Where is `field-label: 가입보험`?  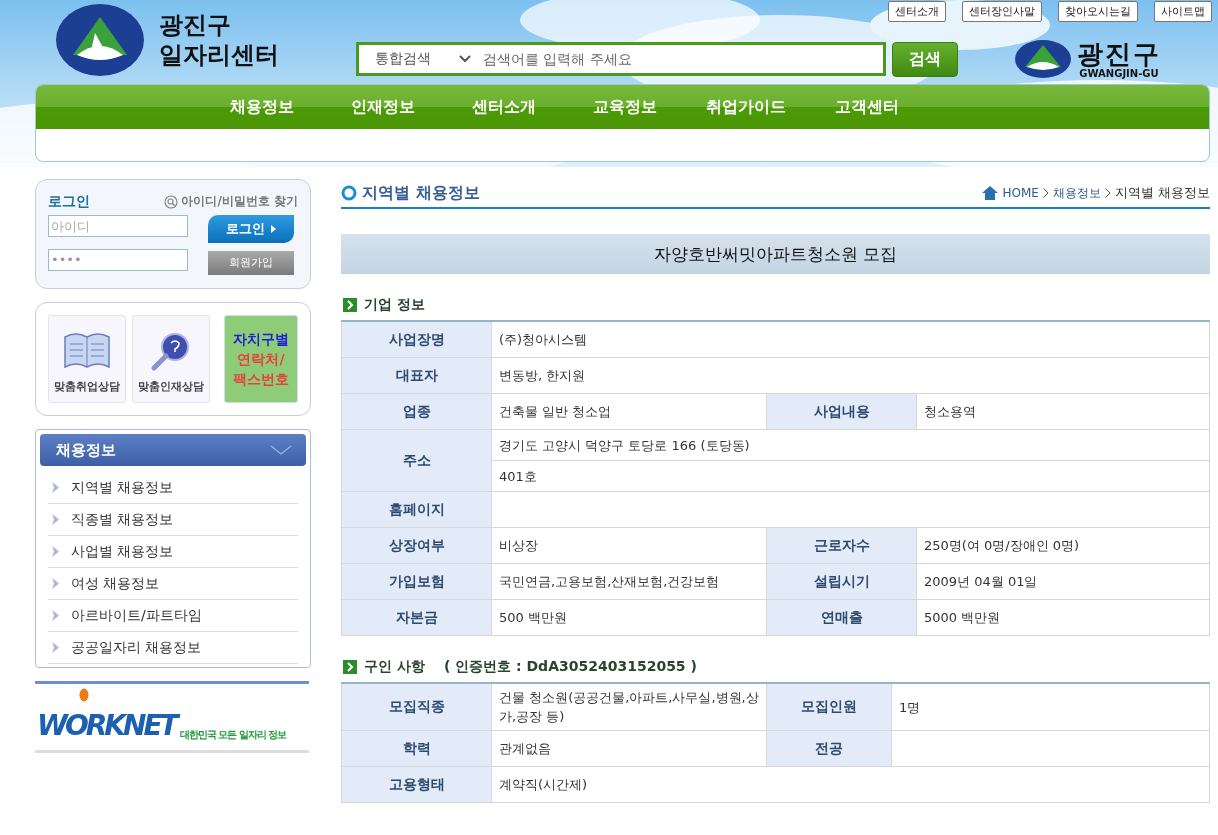 field-label: 가입보험 is located at coordinates (416, 581).